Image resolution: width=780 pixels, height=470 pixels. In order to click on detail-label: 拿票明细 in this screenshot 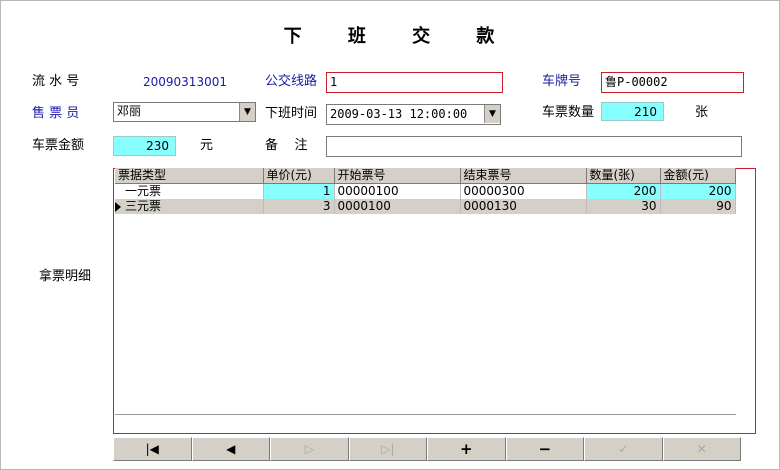, I will do `click(65, 276)`.